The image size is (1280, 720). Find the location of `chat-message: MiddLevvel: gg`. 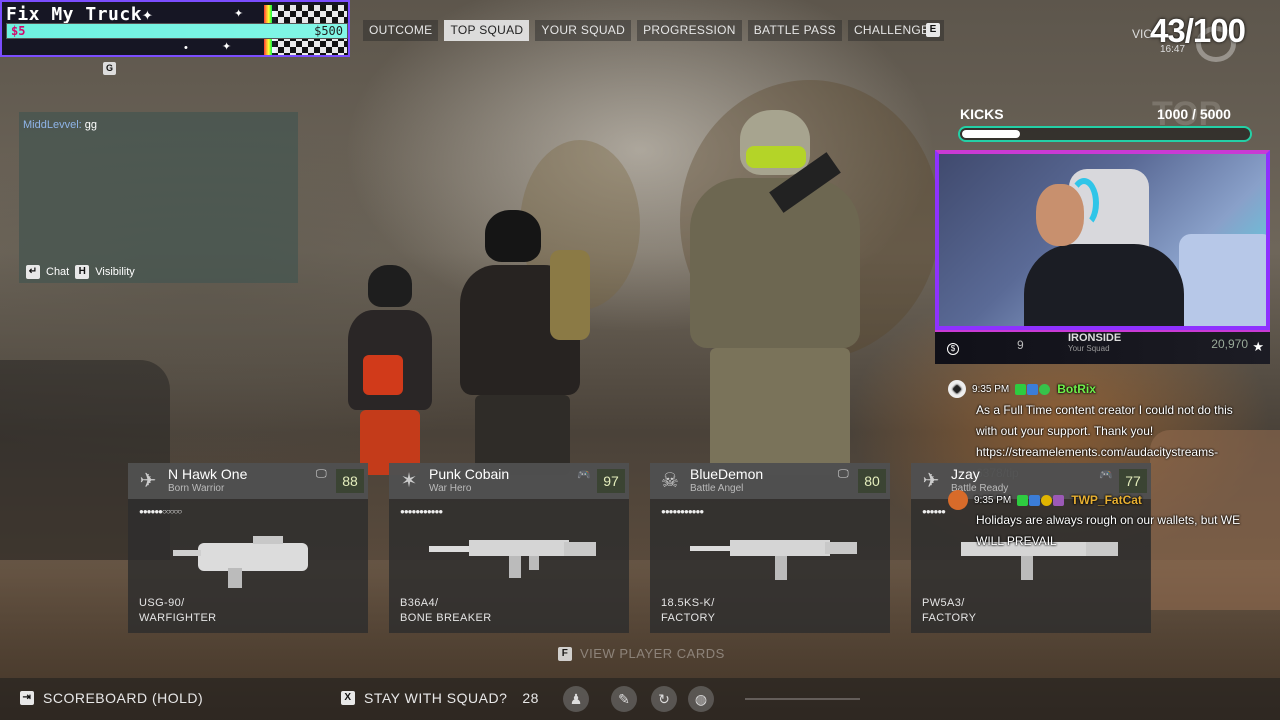

chat-message: MiddLevvel: gg is located at coordinates (60, 125).